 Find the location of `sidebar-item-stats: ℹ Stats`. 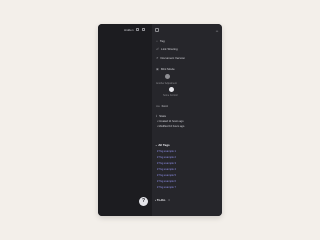

sidebar-item-stats: ℹ Stats is located at coordinates (161, 116).